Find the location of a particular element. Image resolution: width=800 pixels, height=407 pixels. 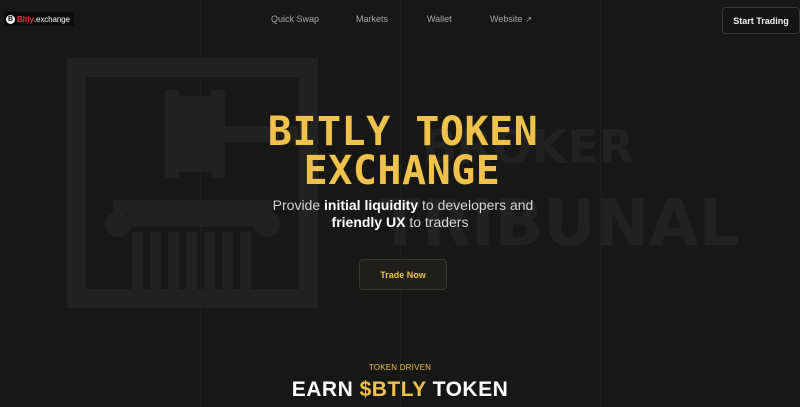

nav-link-wallet: Wallet is located at coordinates (439, 19).